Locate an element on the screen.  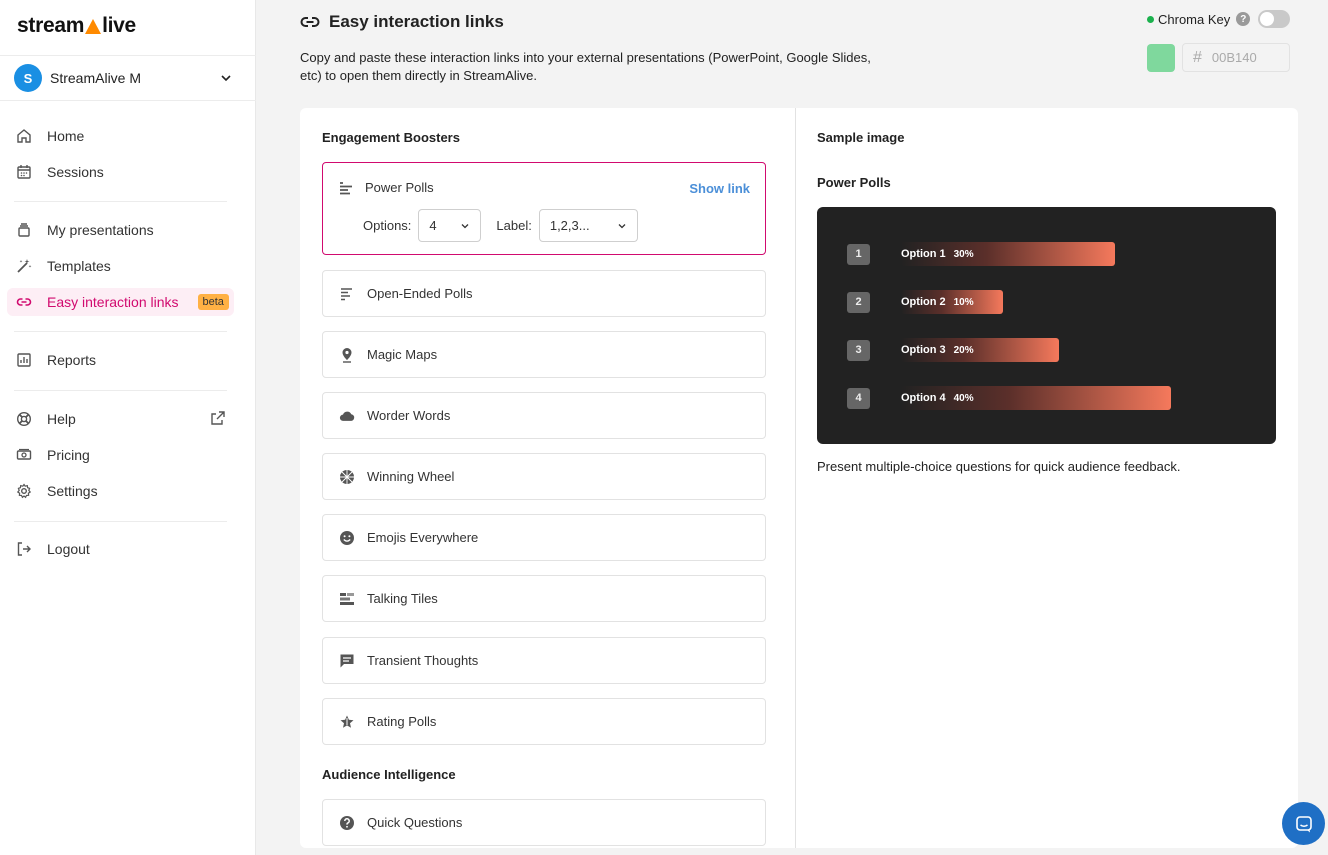
chroma-key-control: Chroma Key ? is located at coordinates (1219, 19).